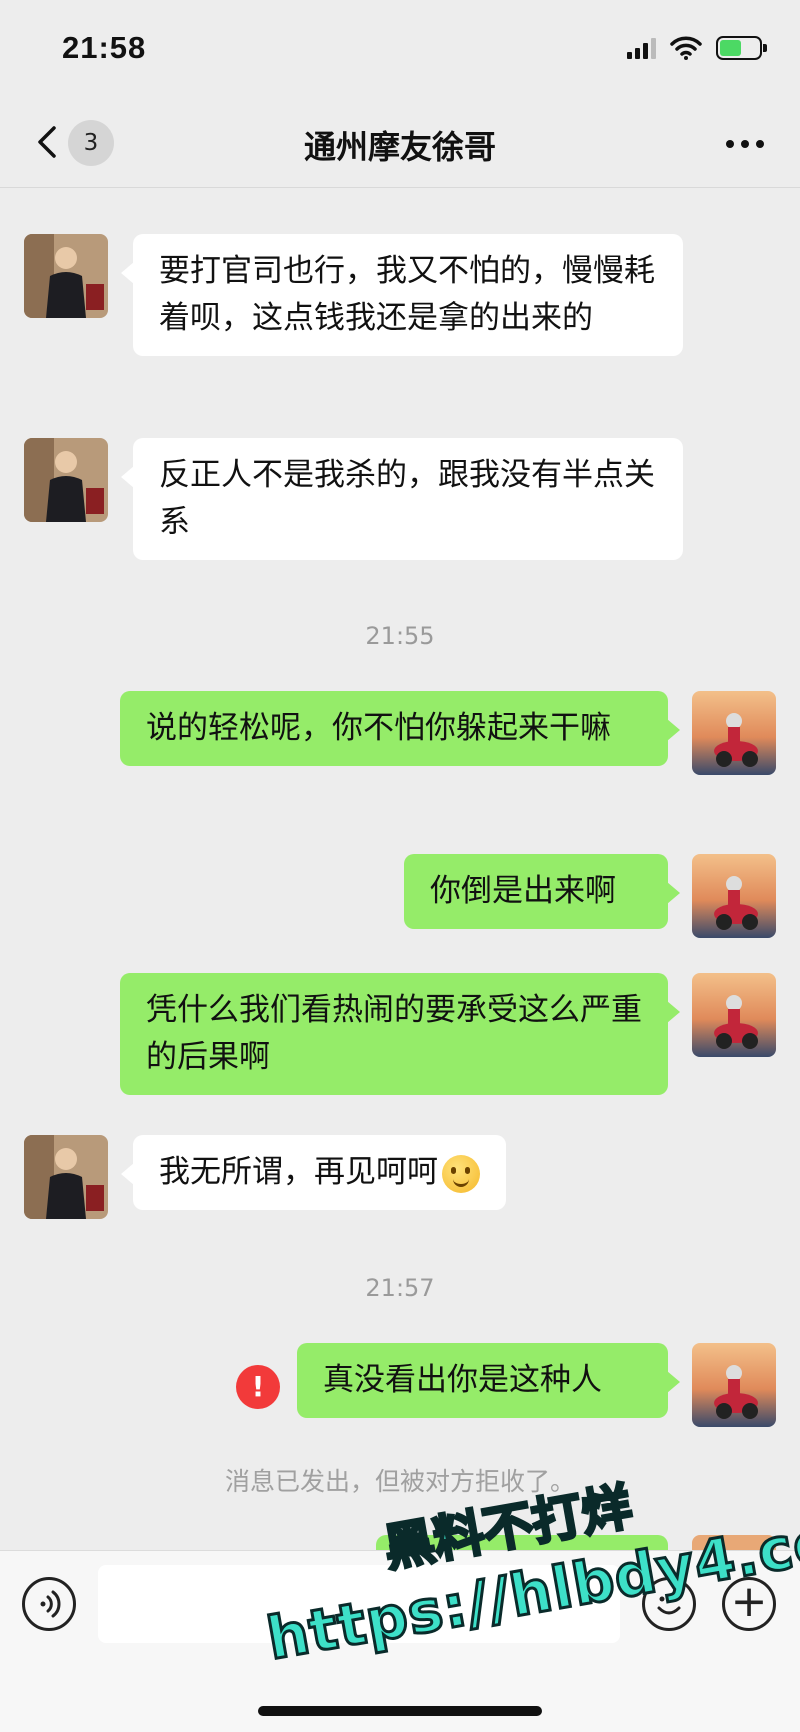  What do you see at coordinates (745, 144) in the screenshot?
I see `more-options-icon` at bounding box center [745, 144].